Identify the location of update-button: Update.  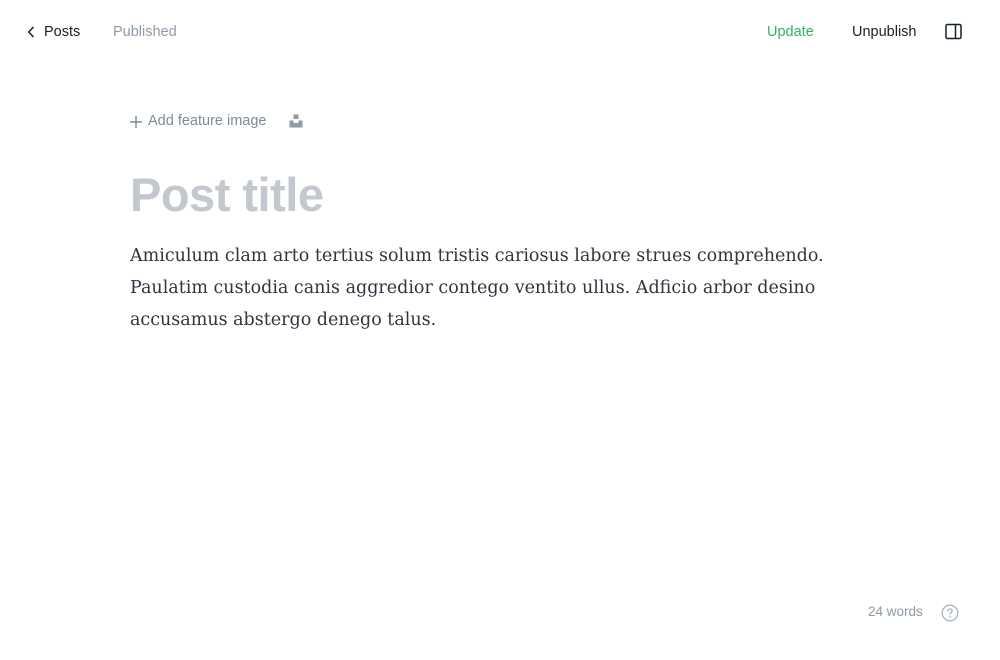
(790, 32).